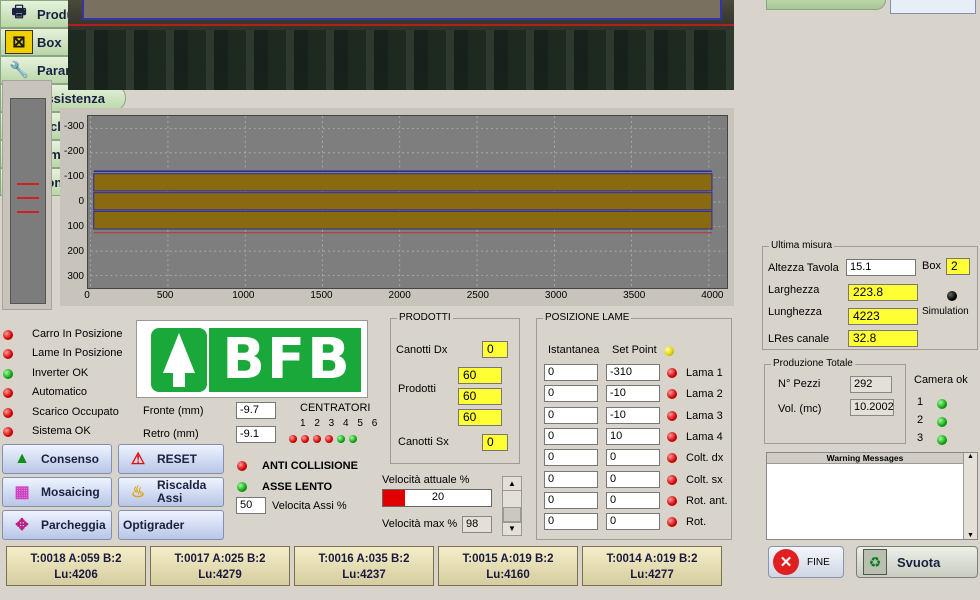 This screenshot has width=980, height=600. What do you see at coordinates (220, 559) in the screenshot?
I see `board-status-line1: T:0017 A:025 B:2` at bounding box center [220, 559].